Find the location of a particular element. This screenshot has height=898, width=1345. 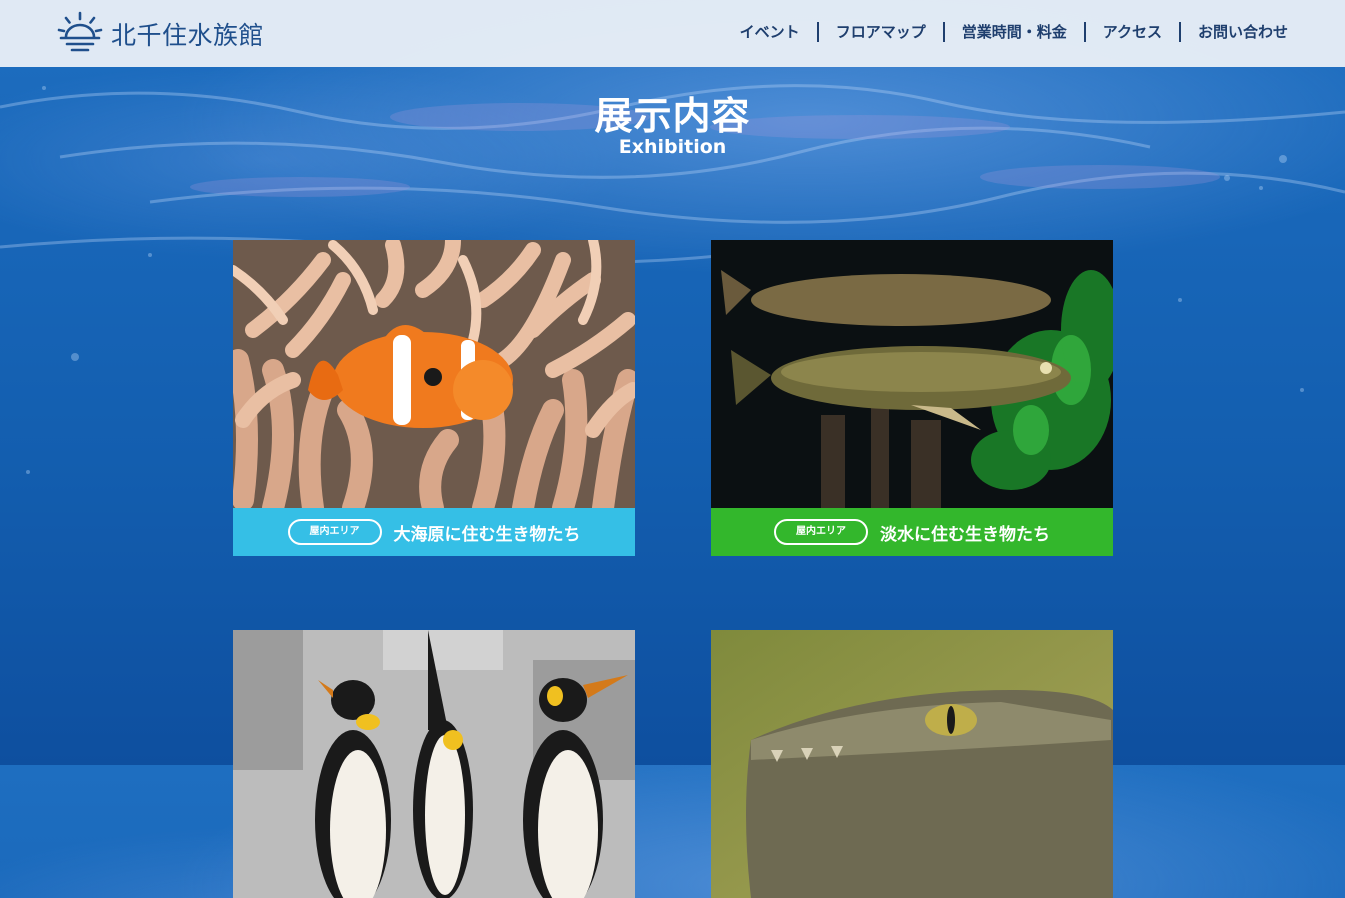

arowana-photo is located at coordinates (912, 374).